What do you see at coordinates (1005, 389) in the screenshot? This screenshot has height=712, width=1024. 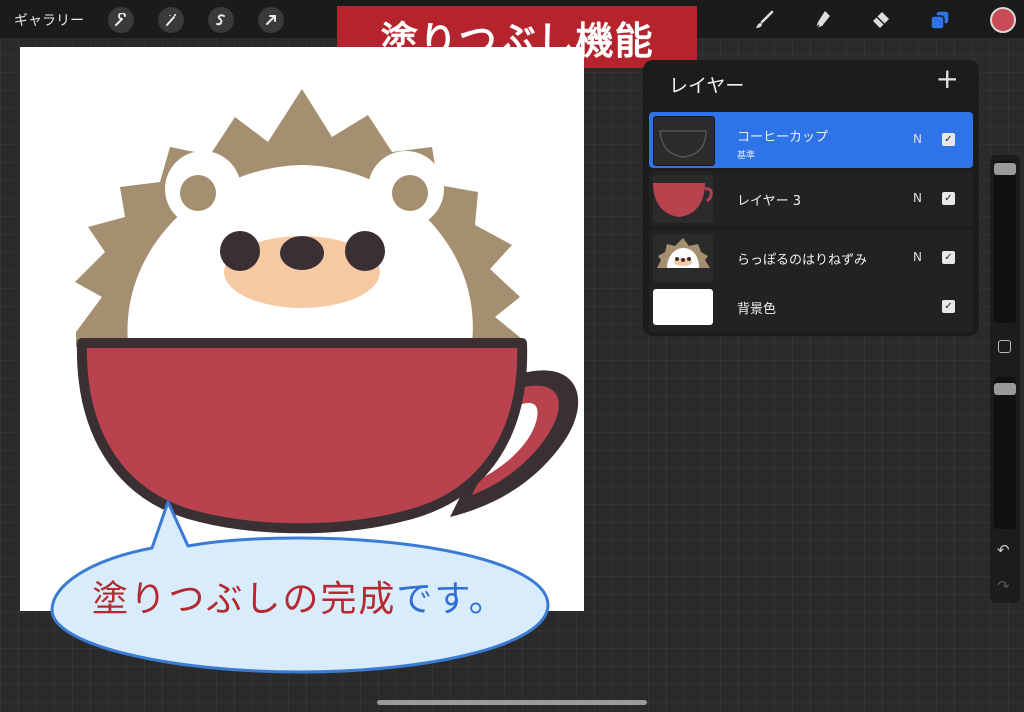 I see `opacity-handle` at bounding box center [1005, 389].